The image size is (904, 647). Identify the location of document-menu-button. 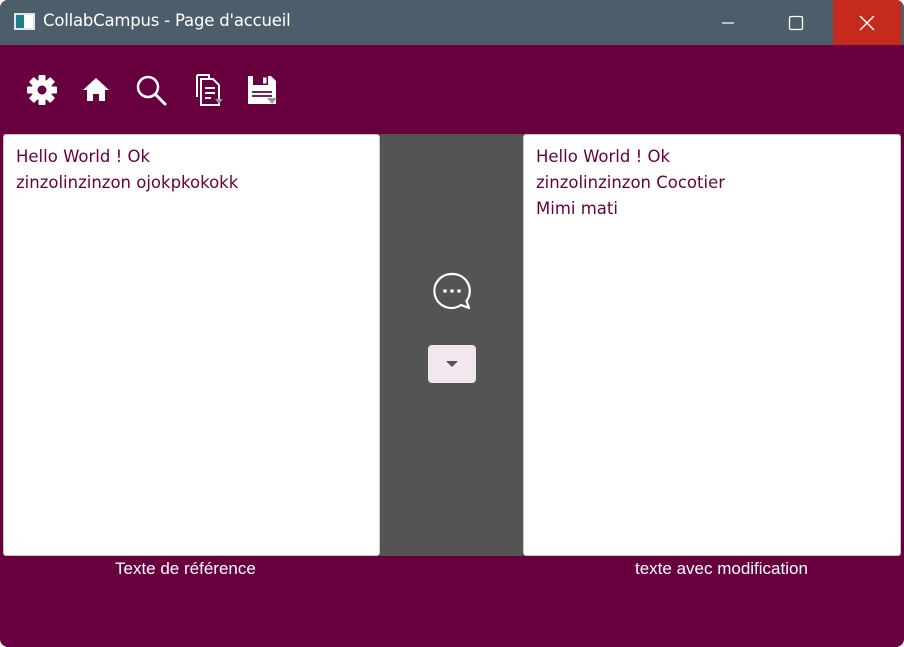
(207, 90).